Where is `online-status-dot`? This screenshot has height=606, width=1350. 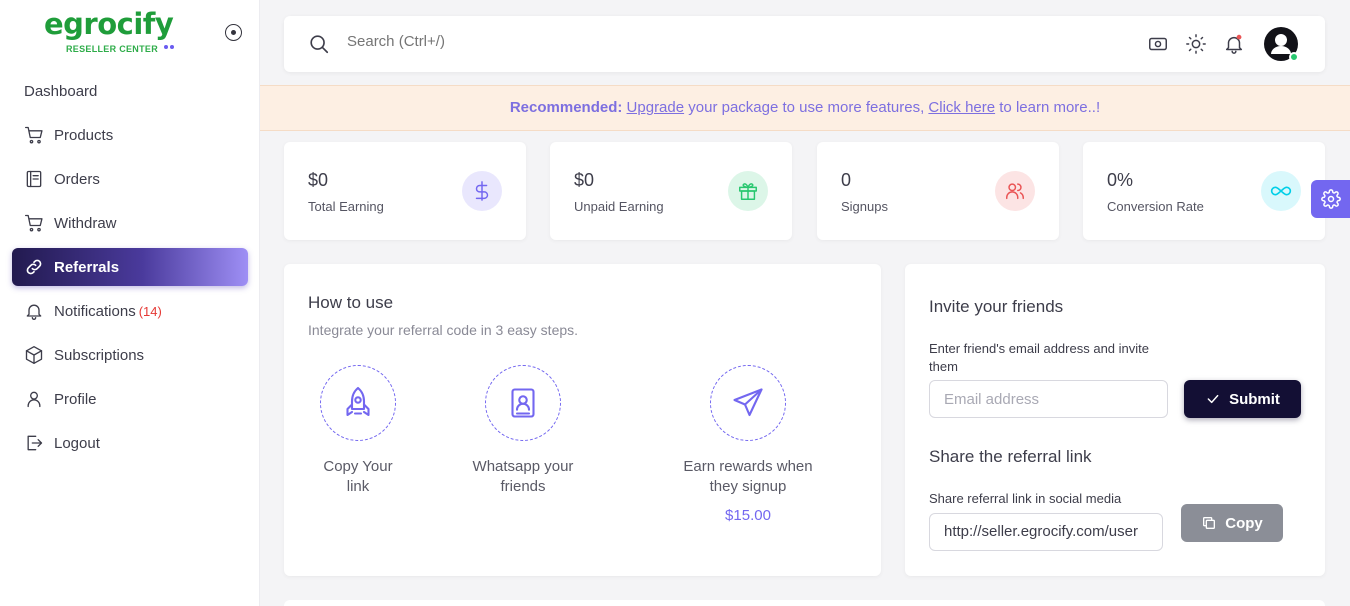 online-status-dot is located at coordinates (1294, 57).